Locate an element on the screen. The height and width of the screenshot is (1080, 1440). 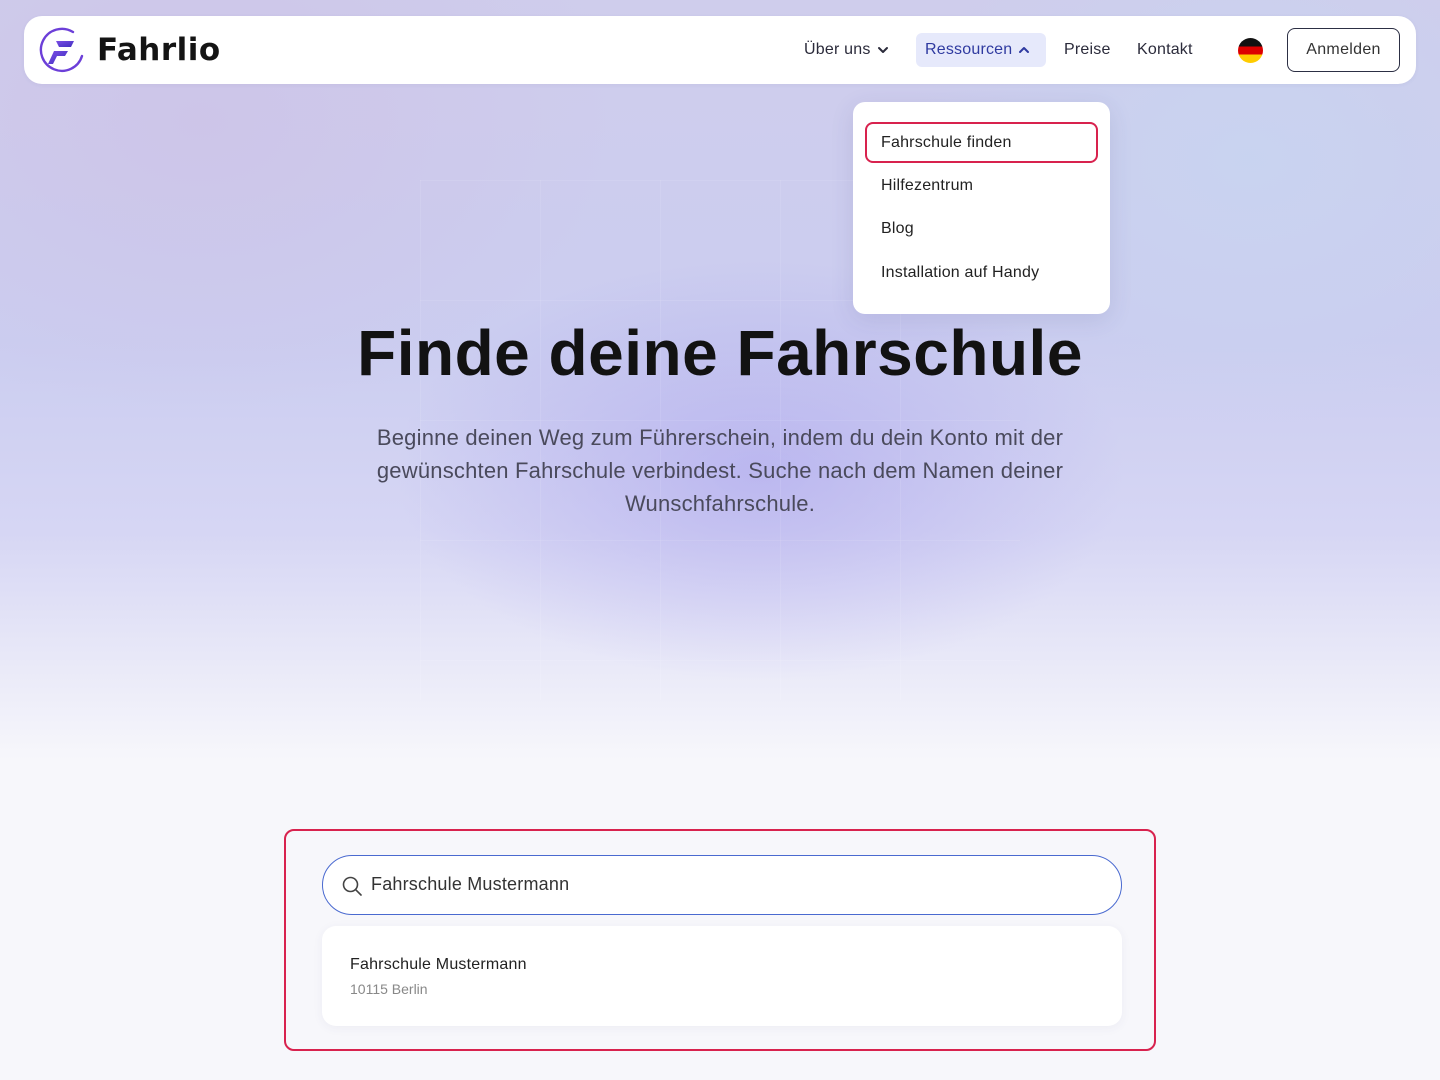
dropdown-item-installation: Installation auf Handy is located at coordinates (960, 273).